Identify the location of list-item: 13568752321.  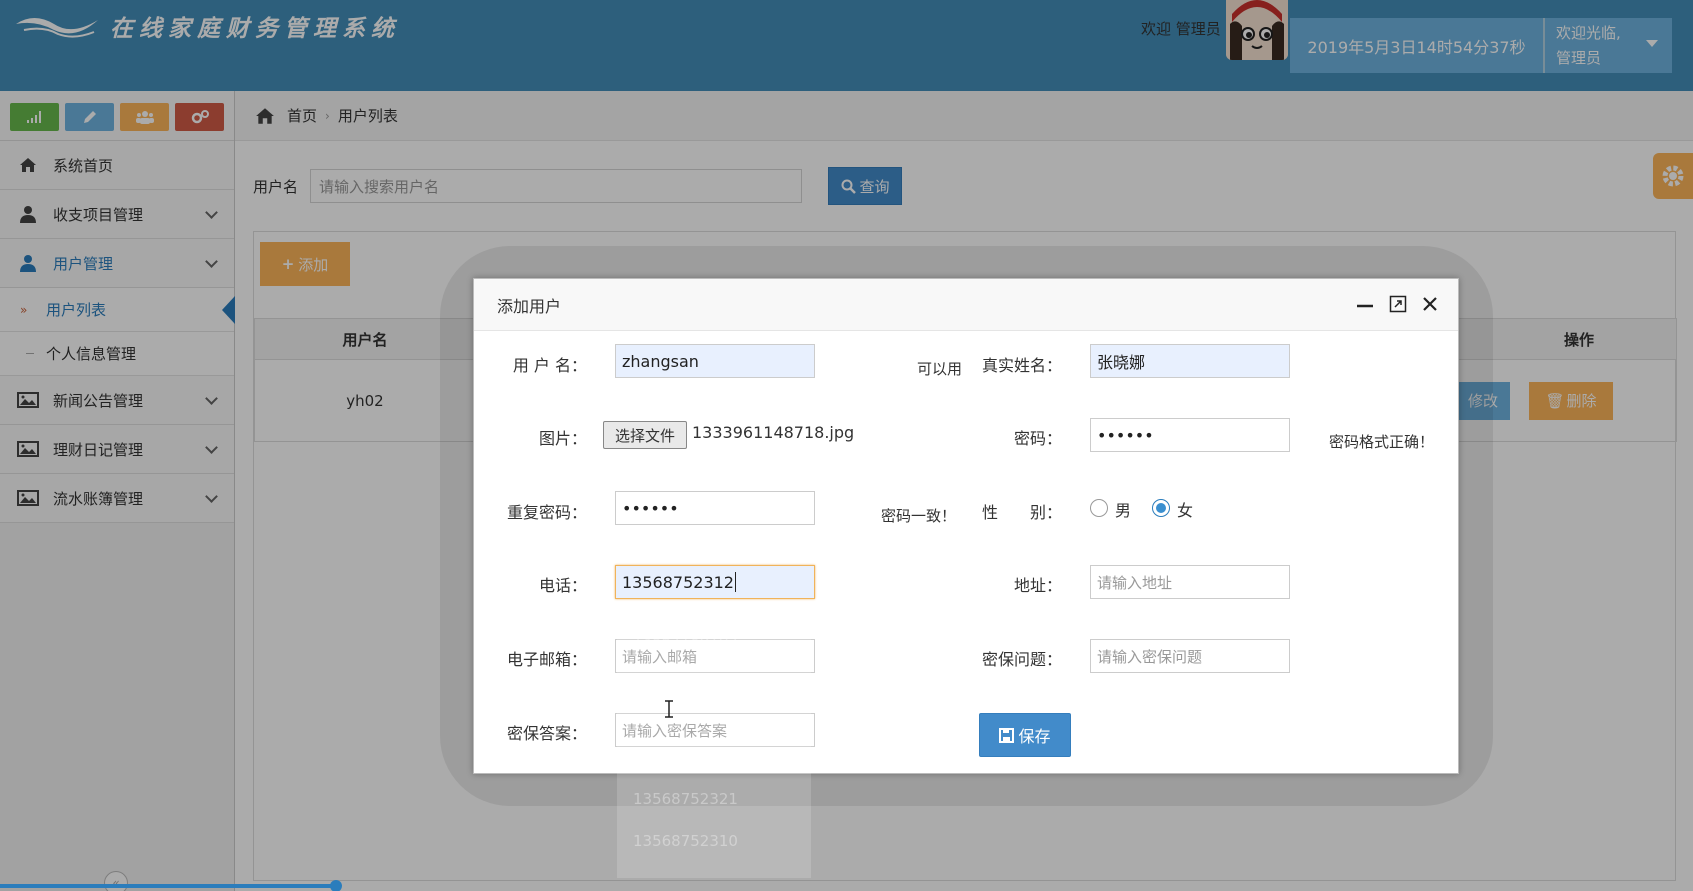
(714, 799).